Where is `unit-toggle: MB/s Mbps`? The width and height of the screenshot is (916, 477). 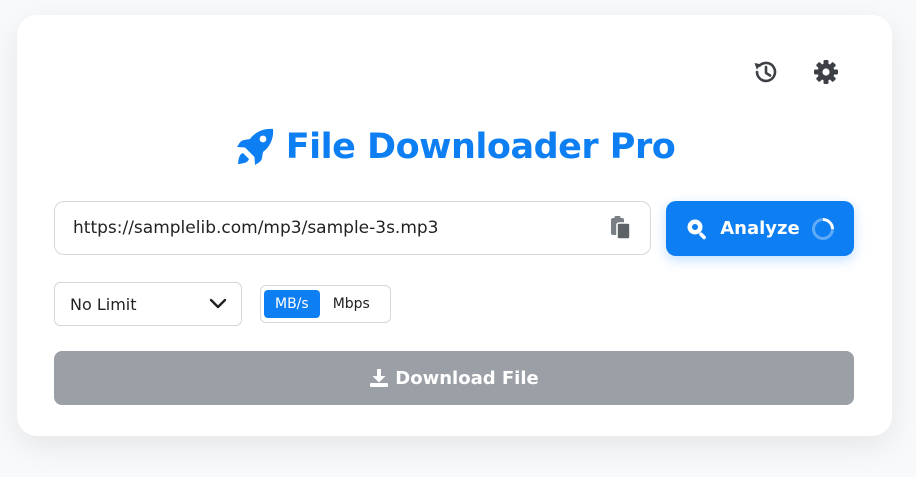 unit-toggle: MB/s Mbps is located at coordinates (325, 304).